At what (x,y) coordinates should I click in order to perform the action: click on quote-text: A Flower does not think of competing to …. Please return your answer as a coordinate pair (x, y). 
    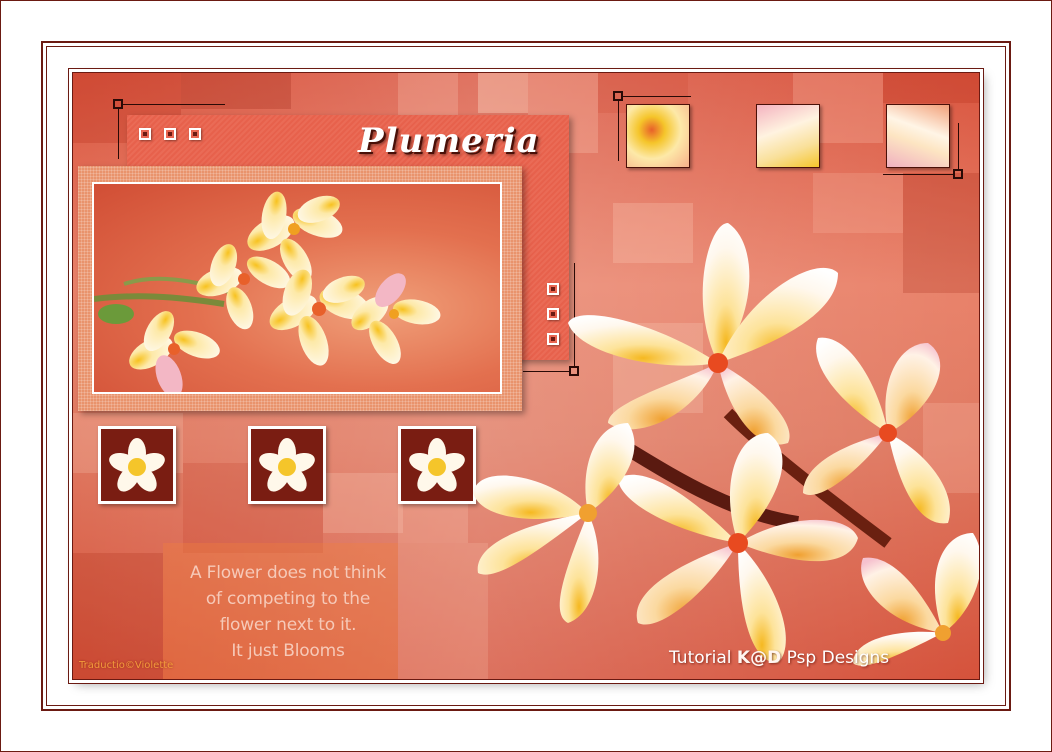
    Looking at the image, I should click on (288, 612).